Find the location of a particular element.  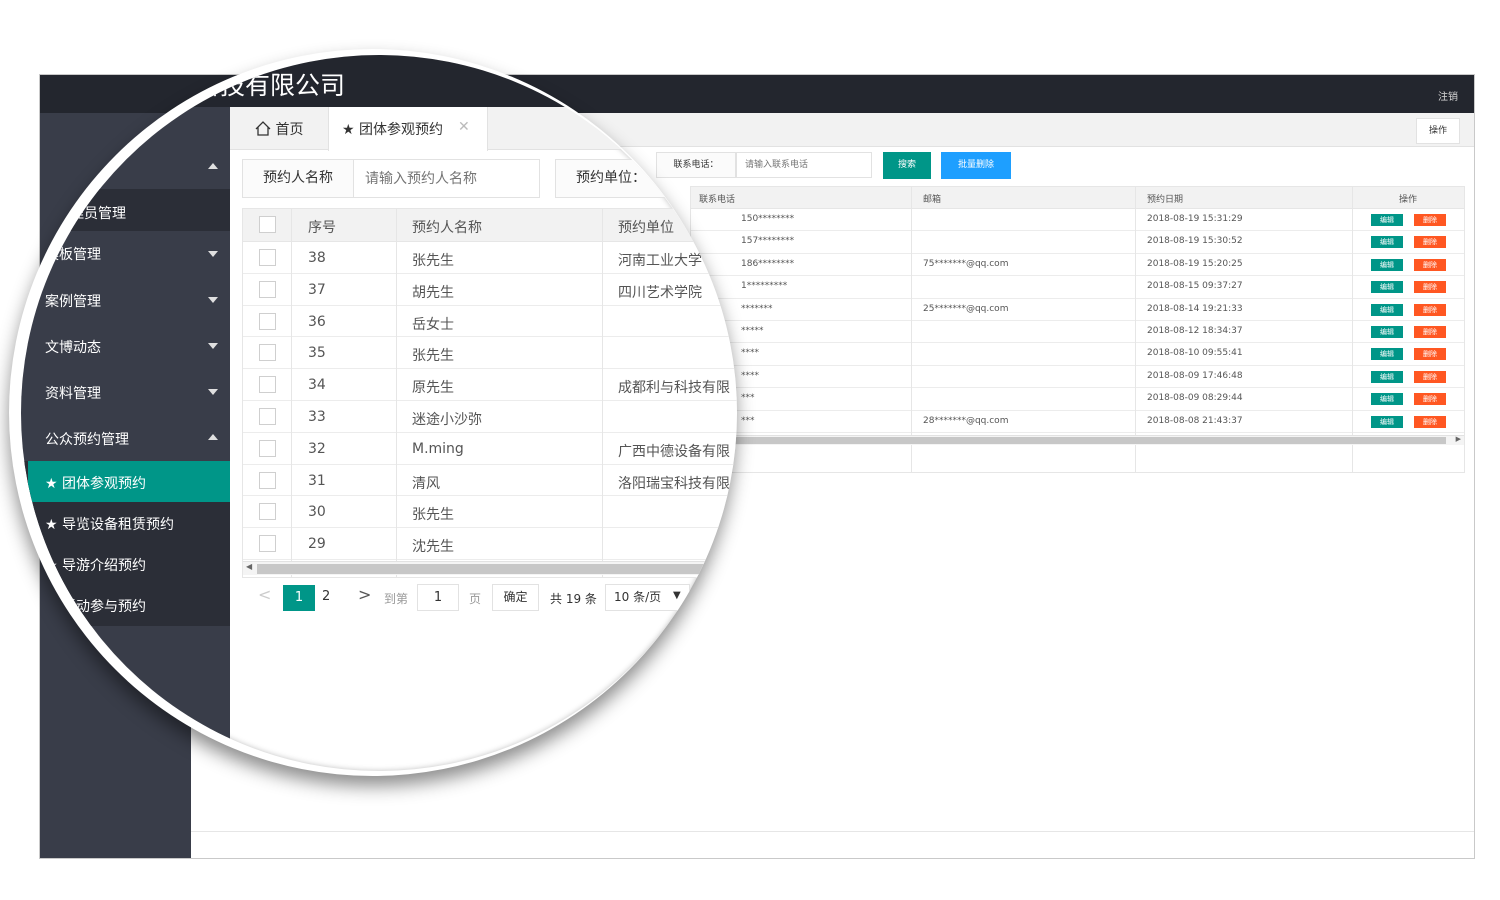

sidebar-subitem-activity: ★ 活动参与预约 is located at coordinates (95, 606).